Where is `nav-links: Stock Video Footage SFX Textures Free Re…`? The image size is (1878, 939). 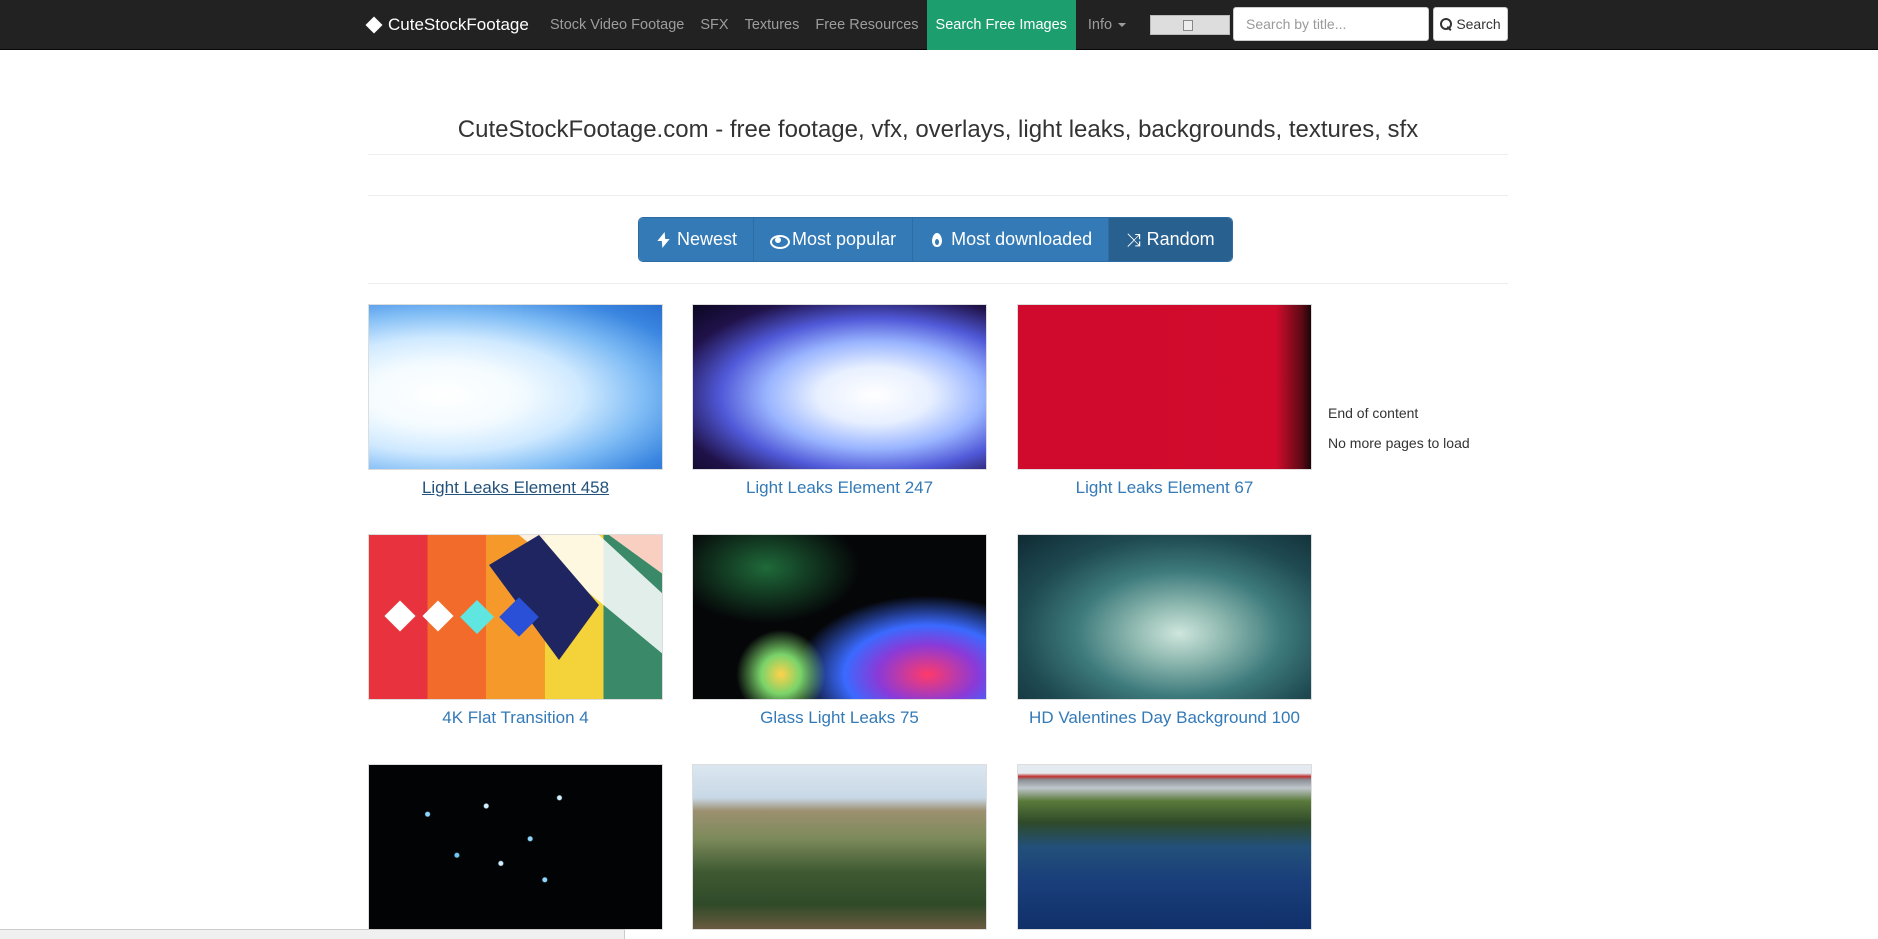 nav-links: Stock Video Footage SFX Textures Free Re… is located at coordinates (838, 25).